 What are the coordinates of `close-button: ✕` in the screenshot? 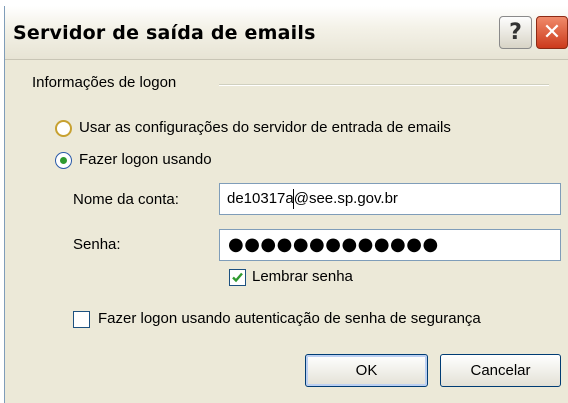 It's located at (552, 32).